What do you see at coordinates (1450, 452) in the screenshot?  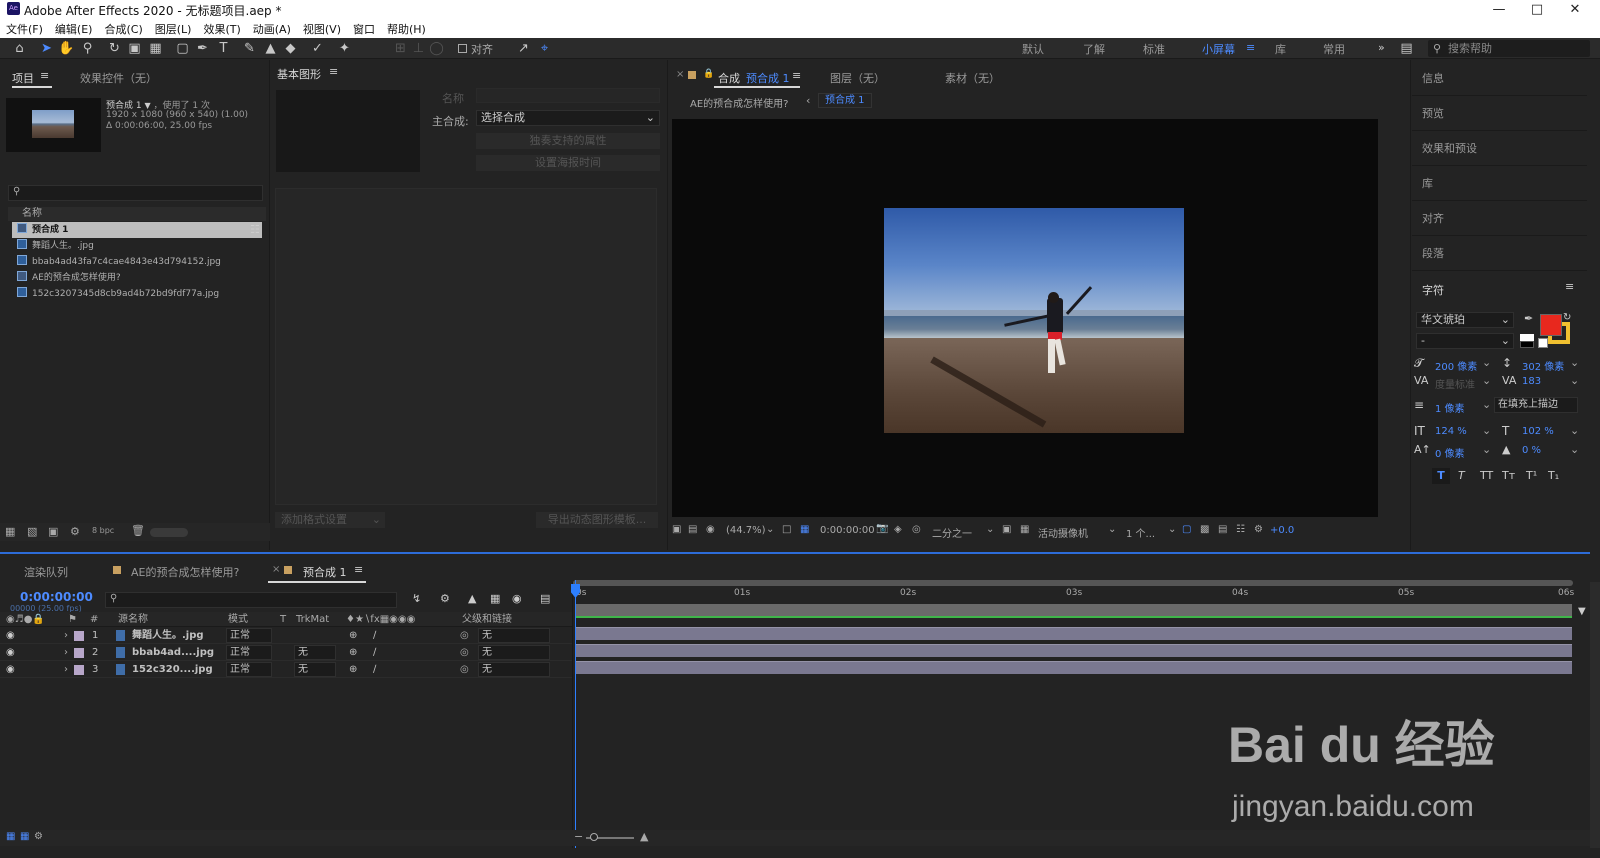 I see `baseline-shift-value: 0 像素` at bounding box center [1450, 452].